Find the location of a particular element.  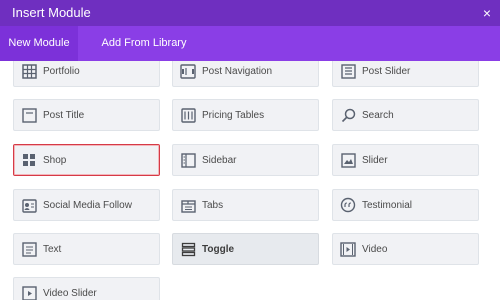

tab-new-module: New Module is located at coordinates (39, 43).